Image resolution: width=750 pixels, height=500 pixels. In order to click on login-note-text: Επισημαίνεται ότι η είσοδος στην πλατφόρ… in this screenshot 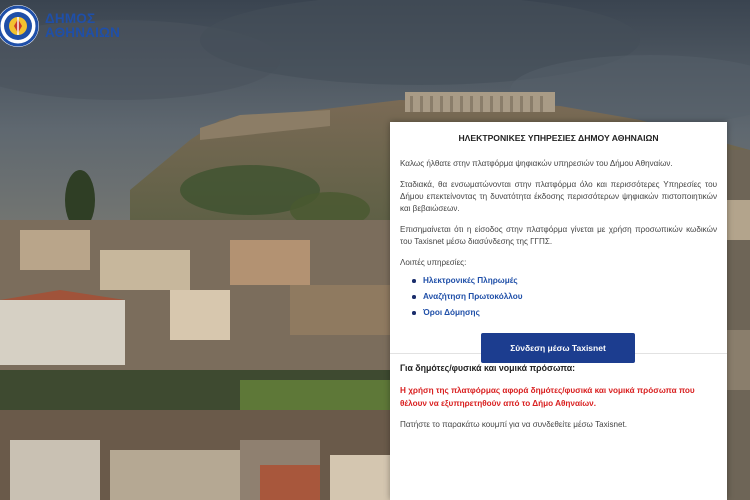, I will do `click(558, 235)`.